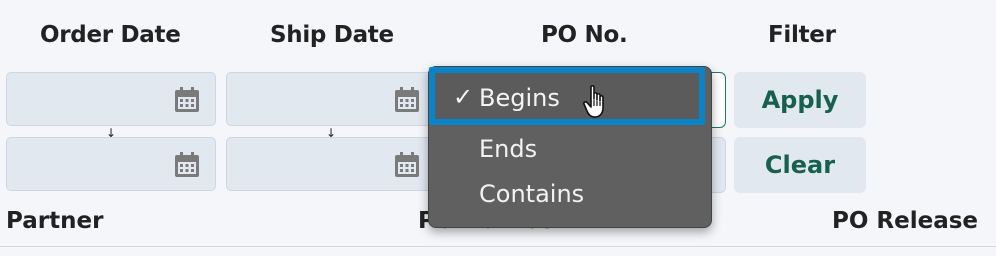  I want to click on apply-button: Apply, so click(800, 100).